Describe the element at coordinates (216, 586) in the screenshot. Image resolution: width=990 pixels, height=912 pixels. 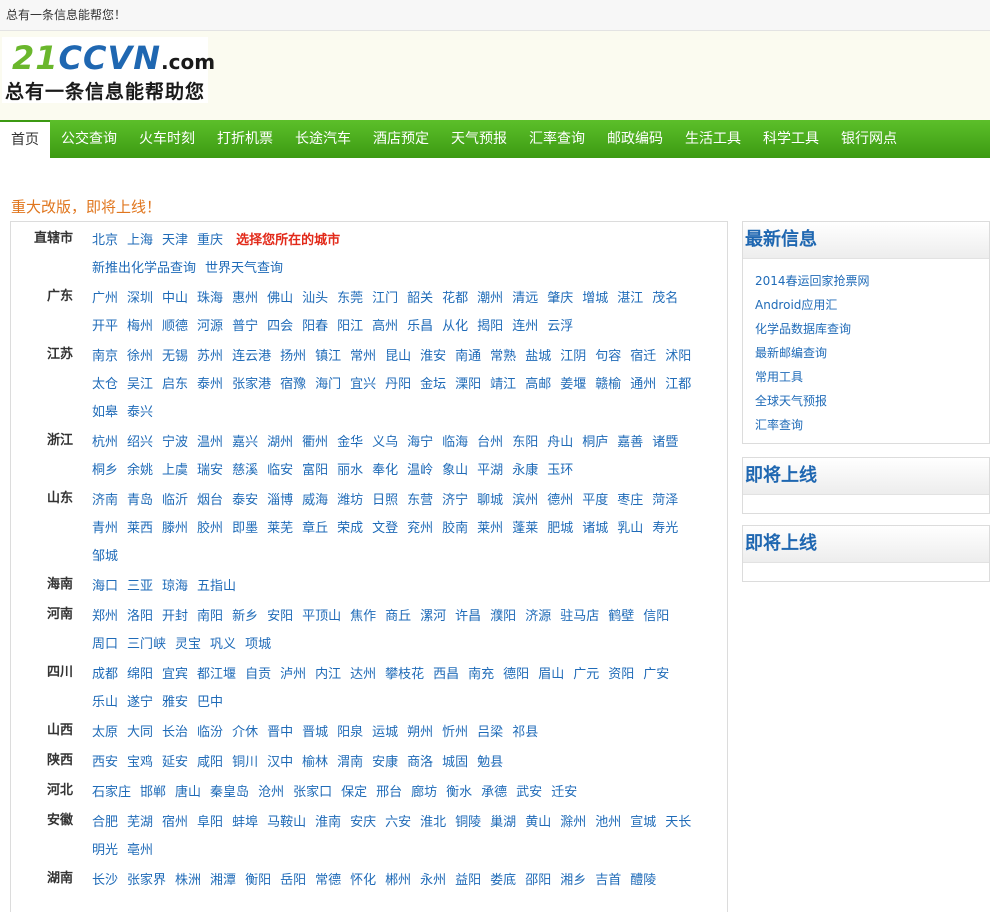
I see `city-link: 五指山` at that location.